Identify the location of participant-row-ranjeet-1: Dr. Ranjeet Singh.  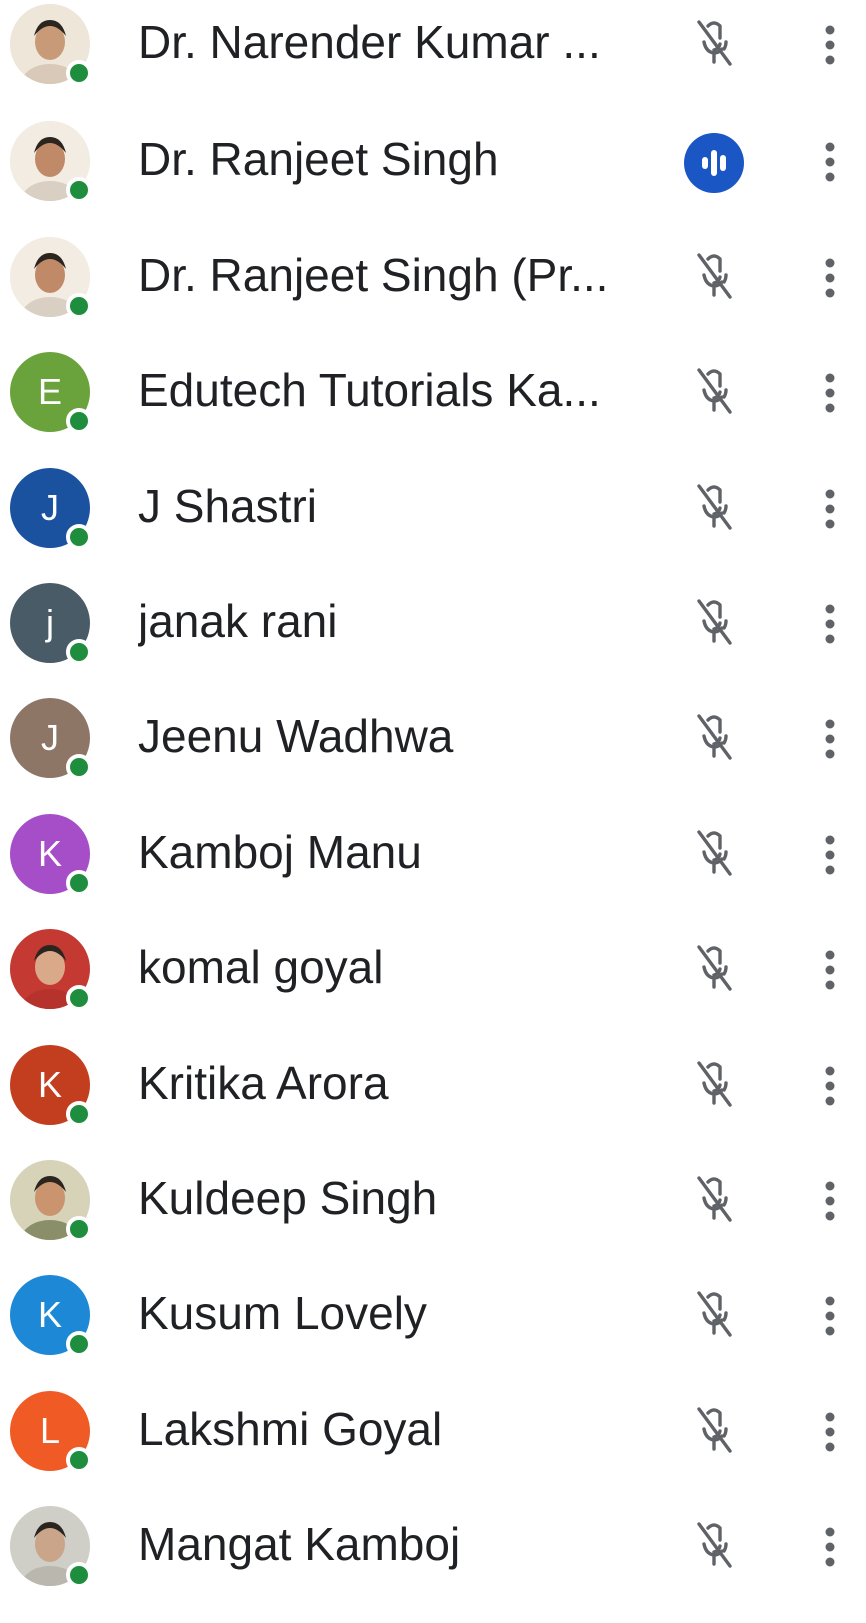
(433, 176).